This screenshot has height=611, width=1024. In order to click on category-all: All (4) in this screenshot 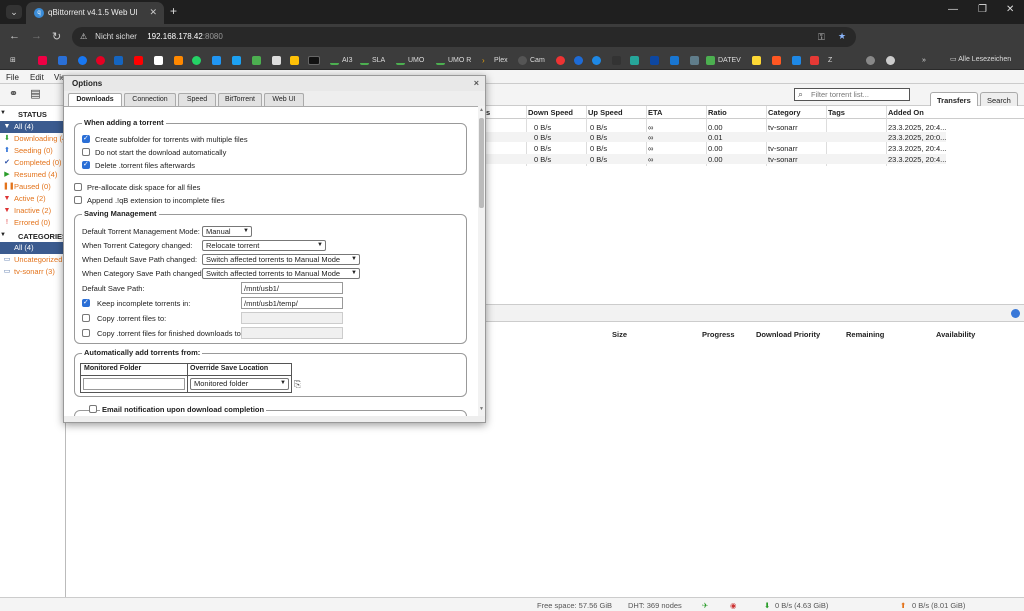, I will do `click(33, 248)`.